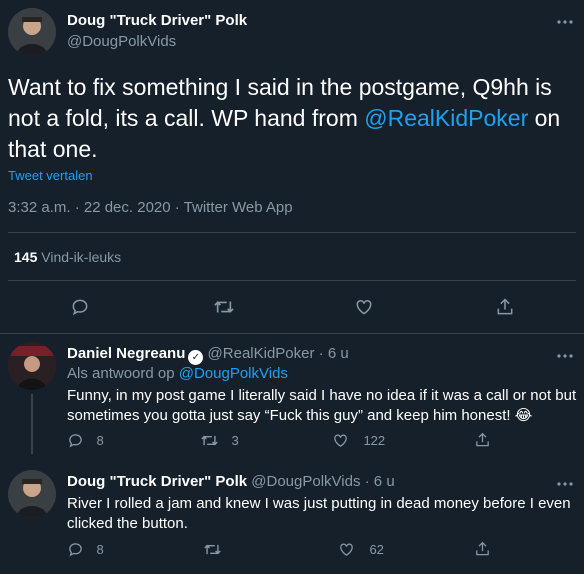  What do you see at coordinates (123, 373) in the screenshot?
I see `reply-to-label: Als antwoord op` at bounding box center [123, 373].